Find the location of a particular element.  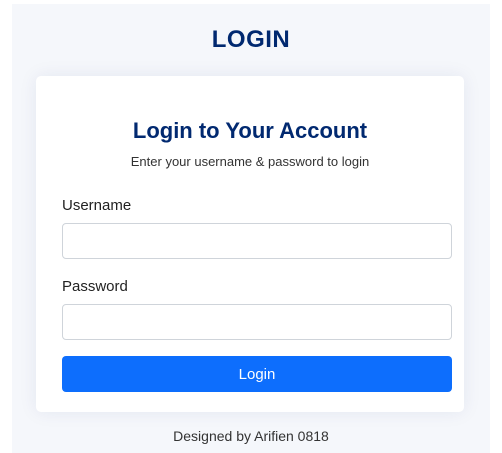

password-input is located at coordinates (257, 322).